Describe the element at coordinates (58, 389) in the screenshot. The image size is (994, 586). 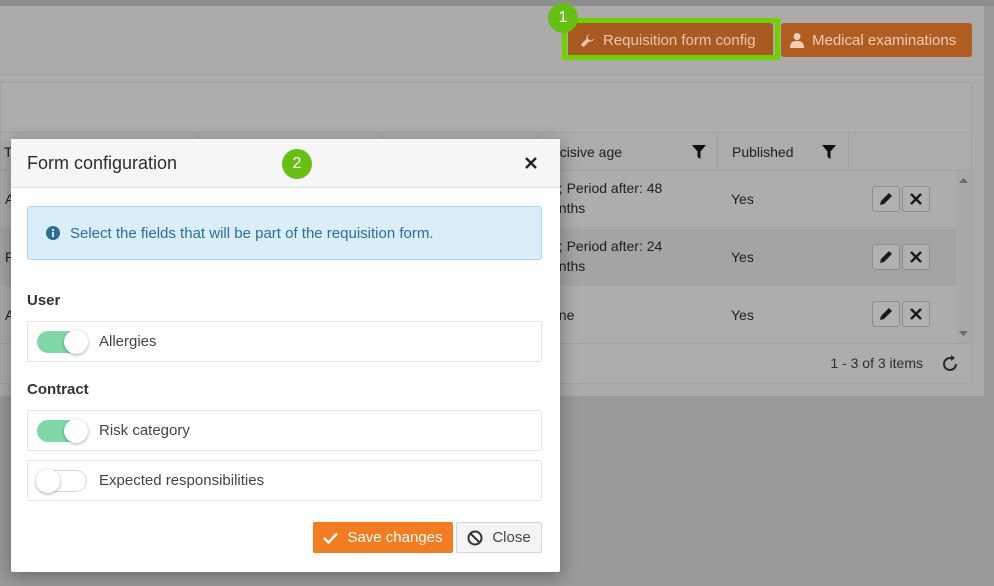
I see `section-label-contract: Contract` at that location.